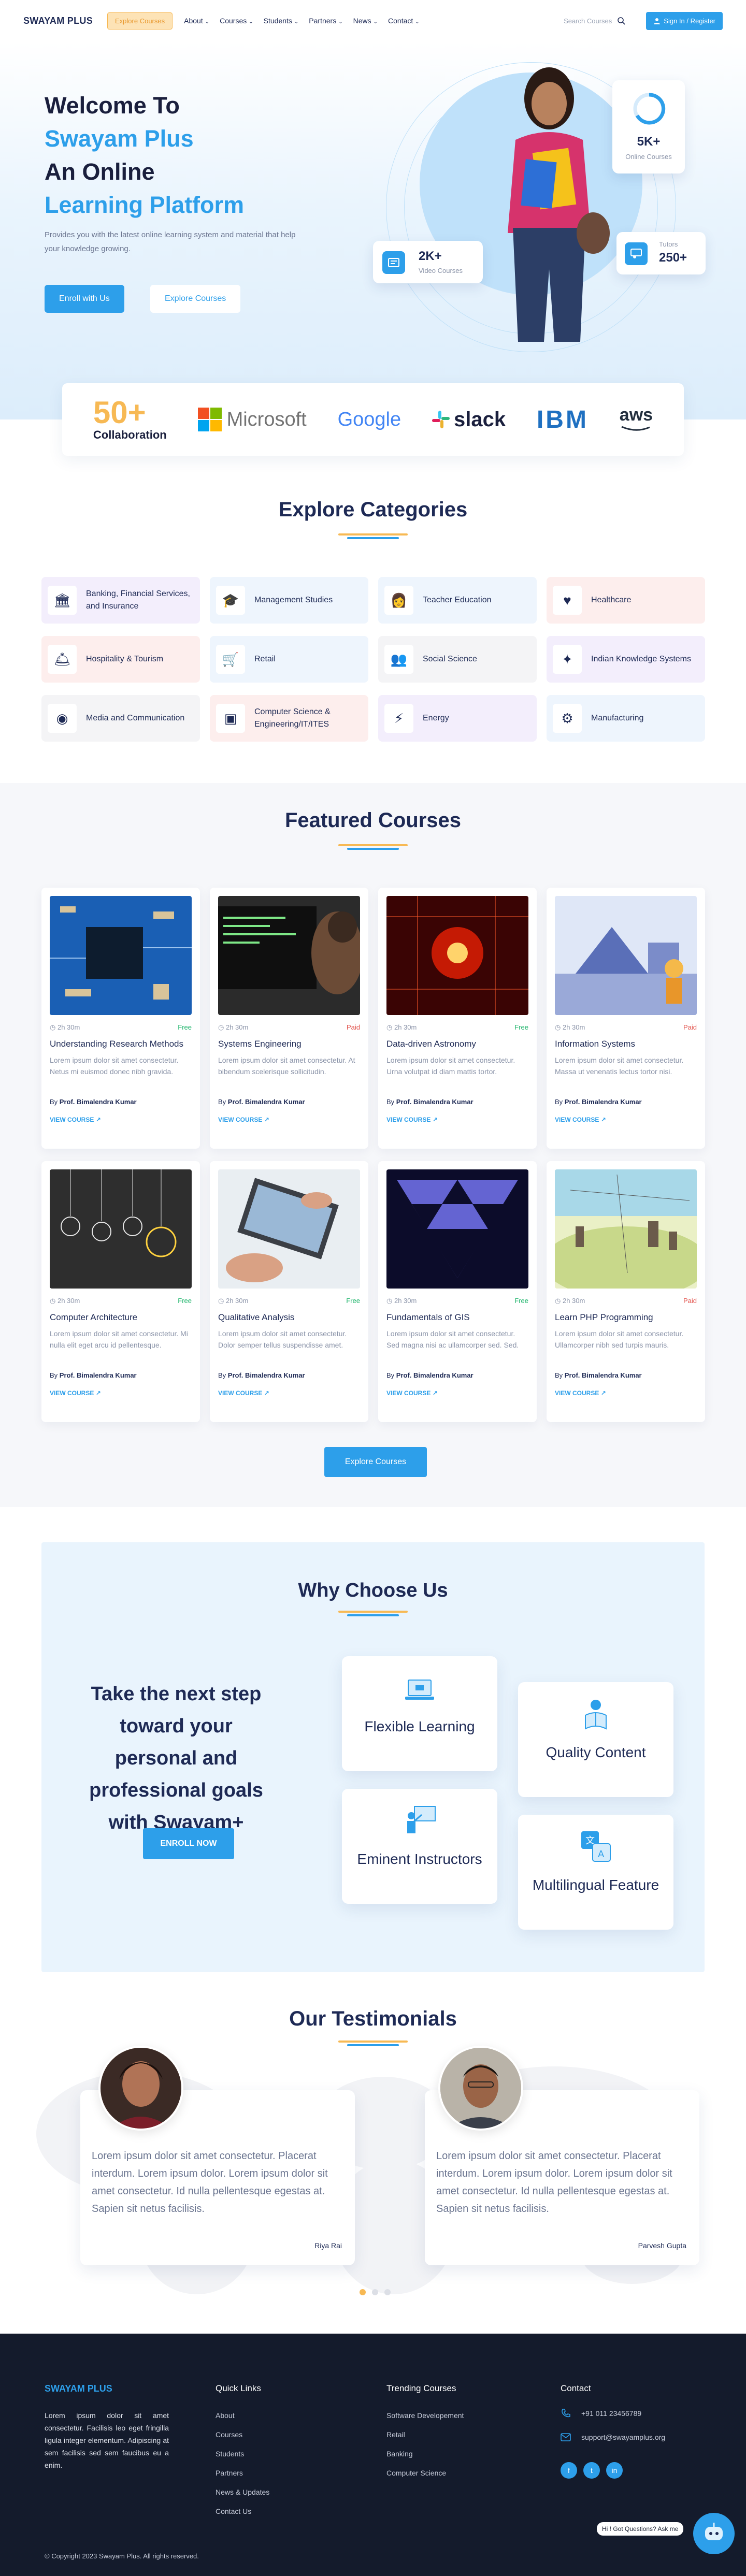 This screenshot has height=2576, width=746. I want to click on course-meta: ◷ 2h 30m Paid, so click(626, 1301).